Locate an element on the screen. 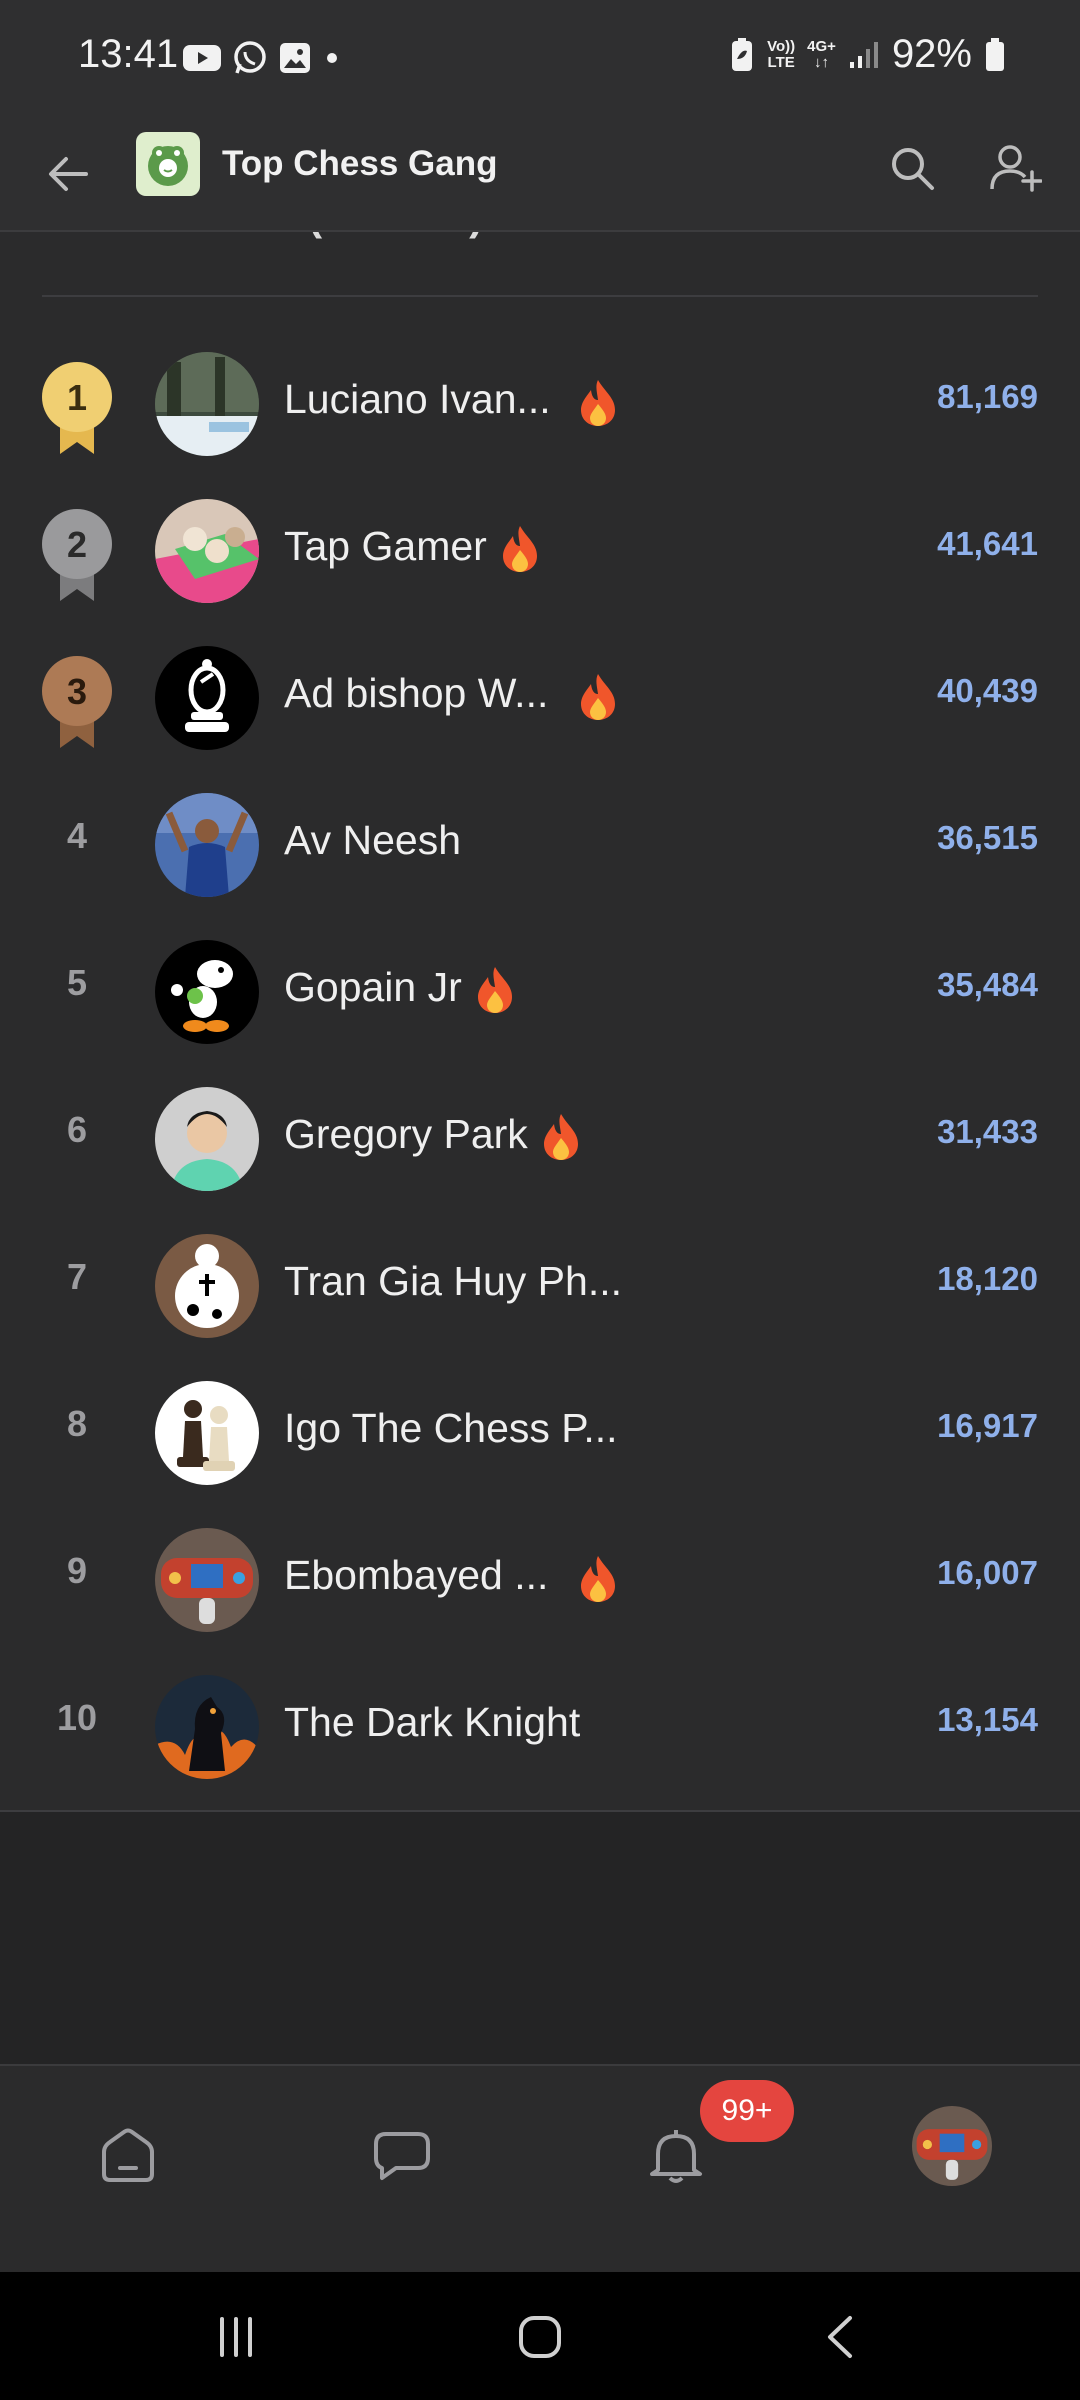 The width and height of the screenshot is (1080, 2400). chat-icon is located at coordinates (402, 2156).